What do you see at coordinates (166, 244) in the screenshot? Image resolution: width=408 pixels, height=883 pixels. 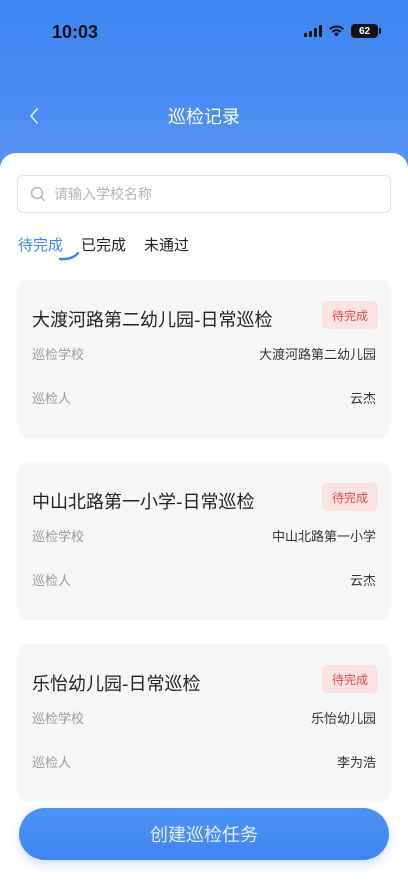 I see `tab-rejected: 未通过` at bounding box center [166, 244].